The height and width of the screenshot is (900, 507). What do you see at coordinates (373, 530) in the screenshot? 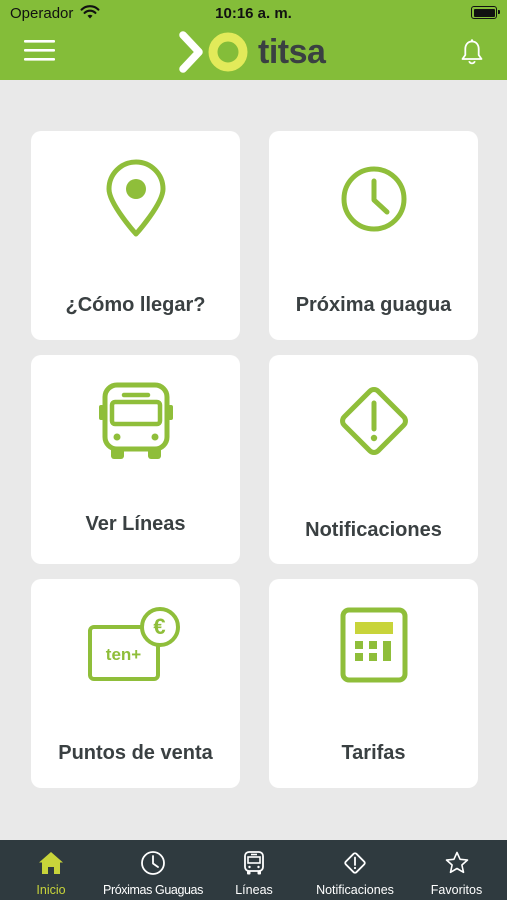
I see `tile-label: Notificaciones` at bounding box center [373, 530].